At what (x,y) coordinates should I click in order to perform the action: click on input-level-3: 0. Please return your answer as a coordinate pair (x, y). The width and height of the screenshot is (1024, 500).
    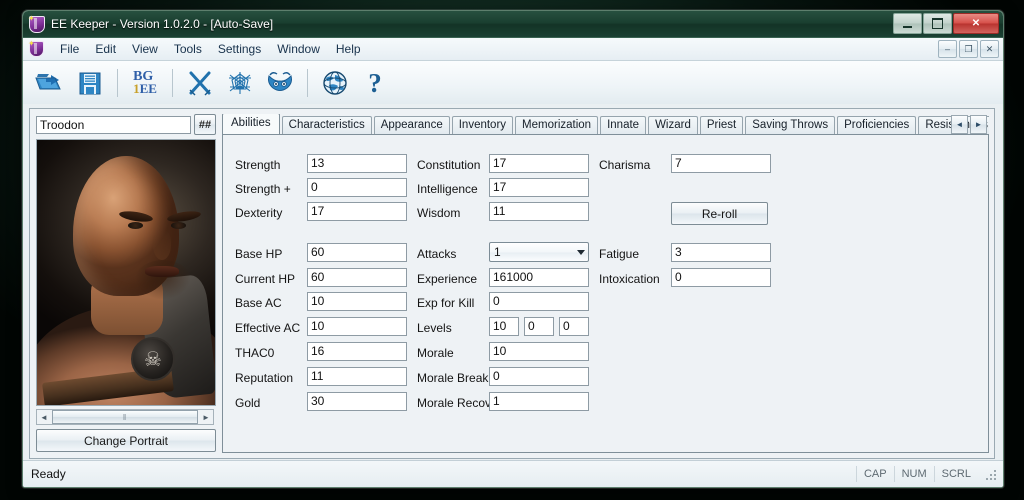
    Looking at the image, I should click on (574, 326).